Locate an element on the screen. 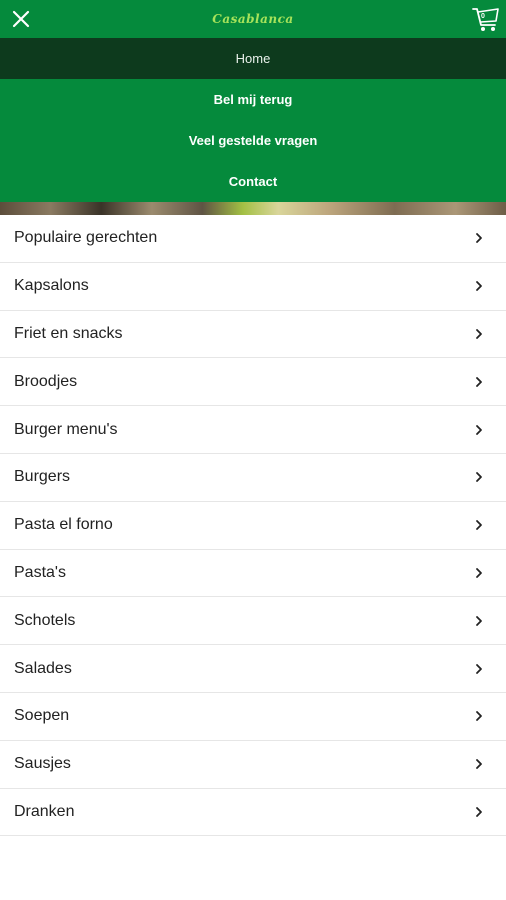 This screenshot has height=900, width=506. hero-food-image is located at coordinates (253, 208).